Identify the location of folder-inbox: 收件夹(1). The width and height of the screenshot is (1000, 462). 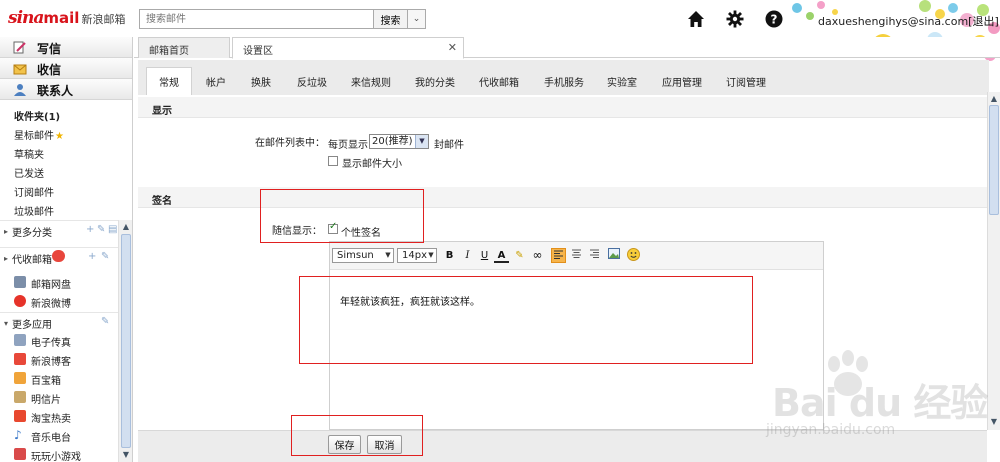
(37, 115).